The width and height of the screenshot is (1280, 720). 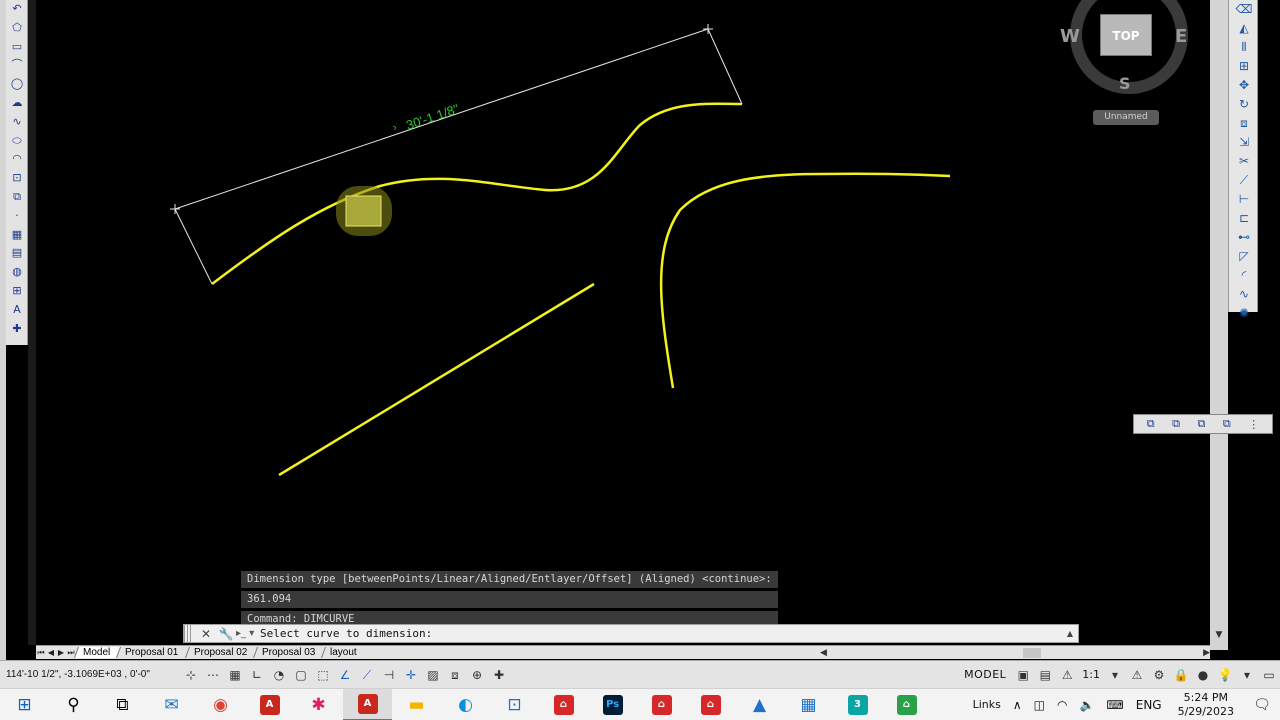 I want to click on language-indicator: ENG, so click(x=1149, y=705).